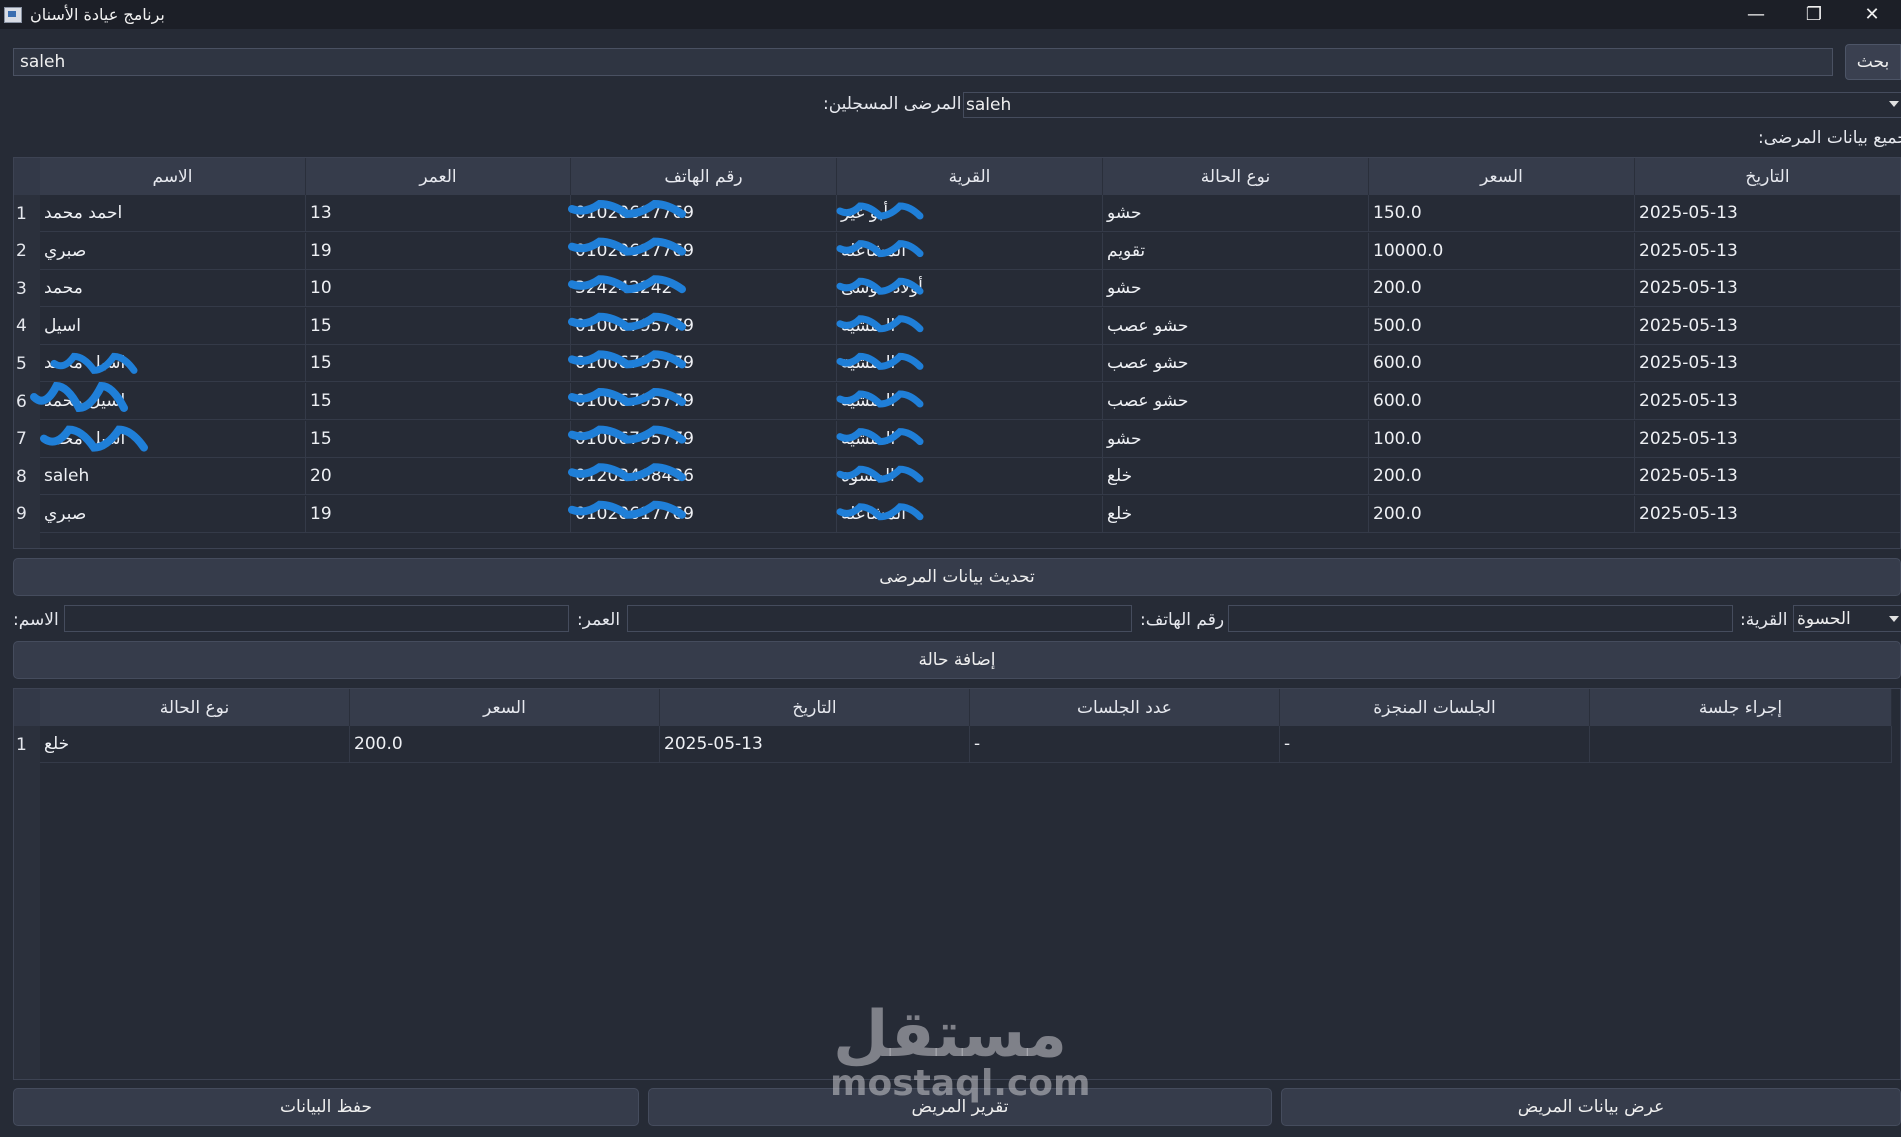 The width and height of the screenshot is (1901, 1137). Describe the element at coordinates (1756, 14) in the screenshot. I see `minimize-button: —` at that location.